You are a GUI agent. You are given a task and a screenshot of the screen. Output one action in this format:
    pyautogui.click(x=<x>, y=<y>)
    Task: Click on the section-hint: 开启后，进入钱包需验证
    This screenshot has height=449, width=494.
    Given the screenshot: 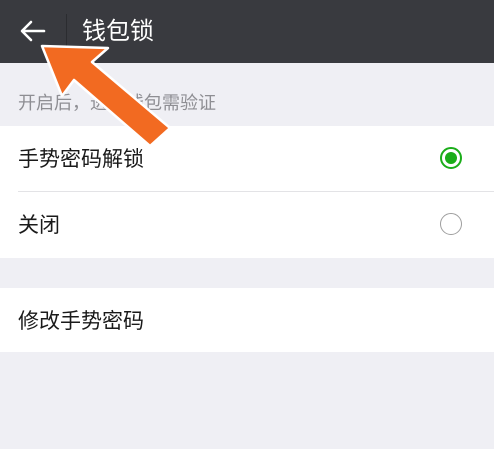 What is the action you would take?
    pyautogui.click(x=117, y=103)
    